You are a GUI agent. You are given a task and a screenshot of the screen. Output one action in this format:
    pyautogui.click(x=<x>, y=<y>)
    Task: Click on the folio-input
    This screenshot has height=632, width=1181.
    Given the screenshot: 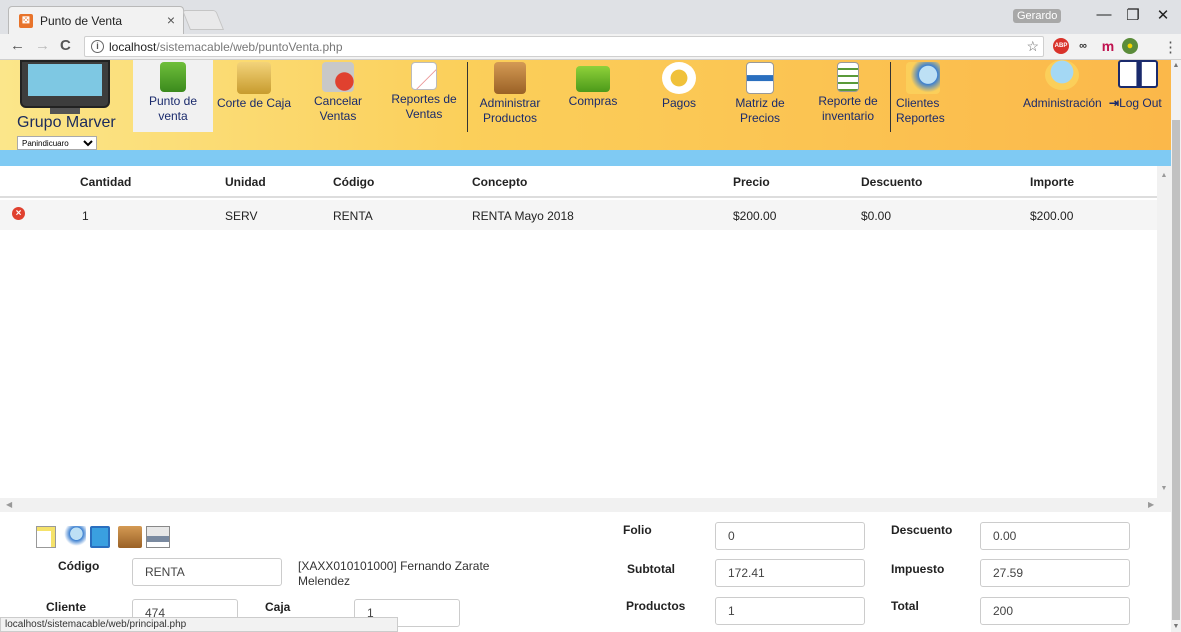 What is the action you would take?
    pyautogui.click(x=790, y=536)
    